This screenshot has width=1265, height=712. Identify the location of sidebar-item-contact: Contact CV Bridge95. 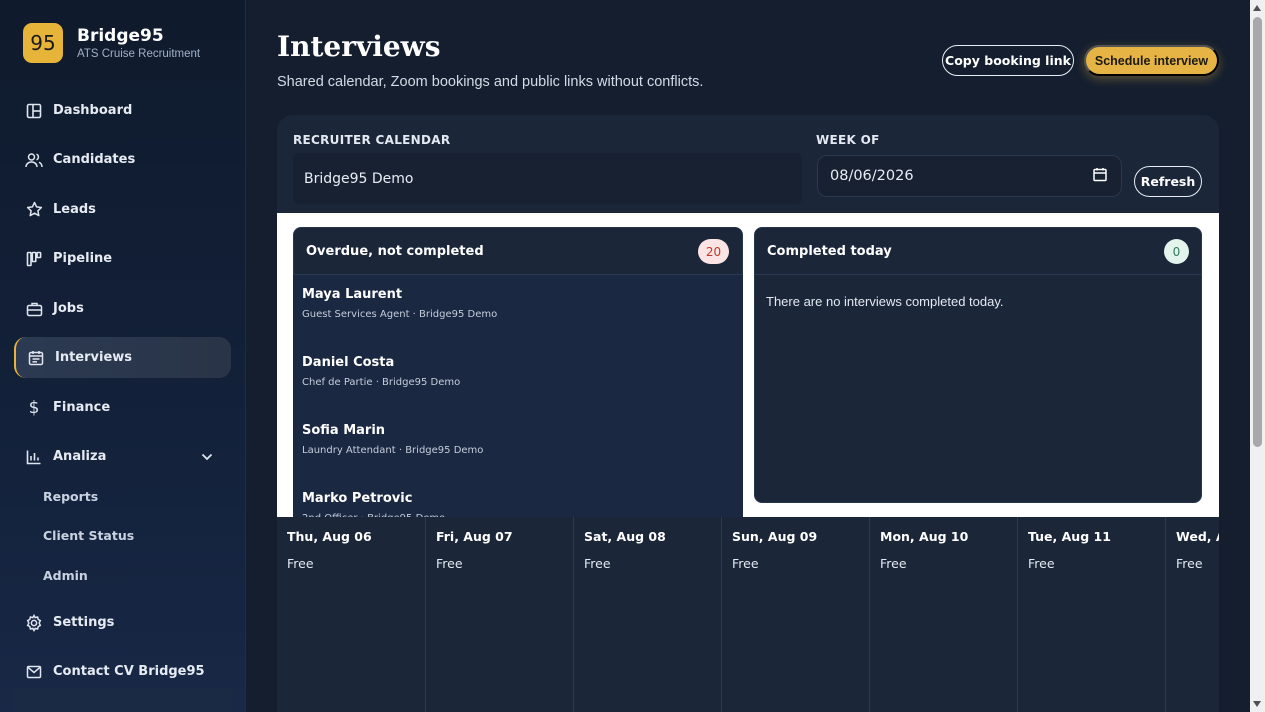
(122, 671).